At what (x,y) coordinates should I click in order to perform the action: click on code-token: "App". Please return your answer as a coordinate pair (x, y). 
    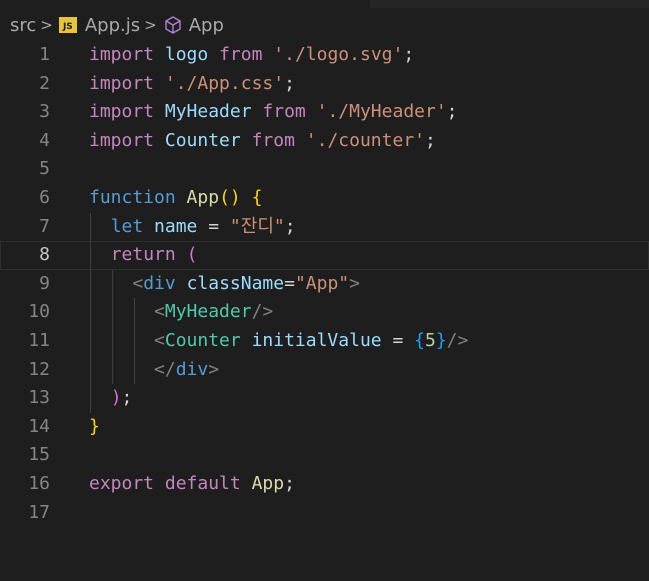
    Looking at the image, I should click on (322, 283).